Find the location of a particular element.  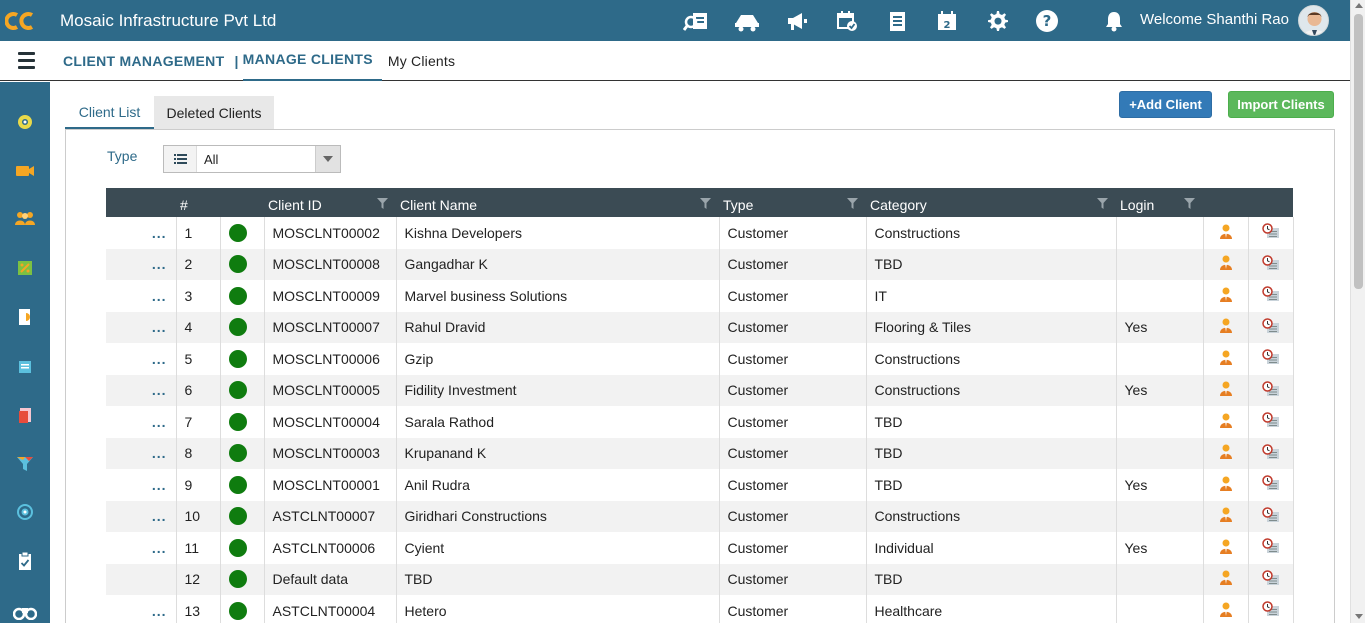

users-icon is located at coordinates (25, 218).